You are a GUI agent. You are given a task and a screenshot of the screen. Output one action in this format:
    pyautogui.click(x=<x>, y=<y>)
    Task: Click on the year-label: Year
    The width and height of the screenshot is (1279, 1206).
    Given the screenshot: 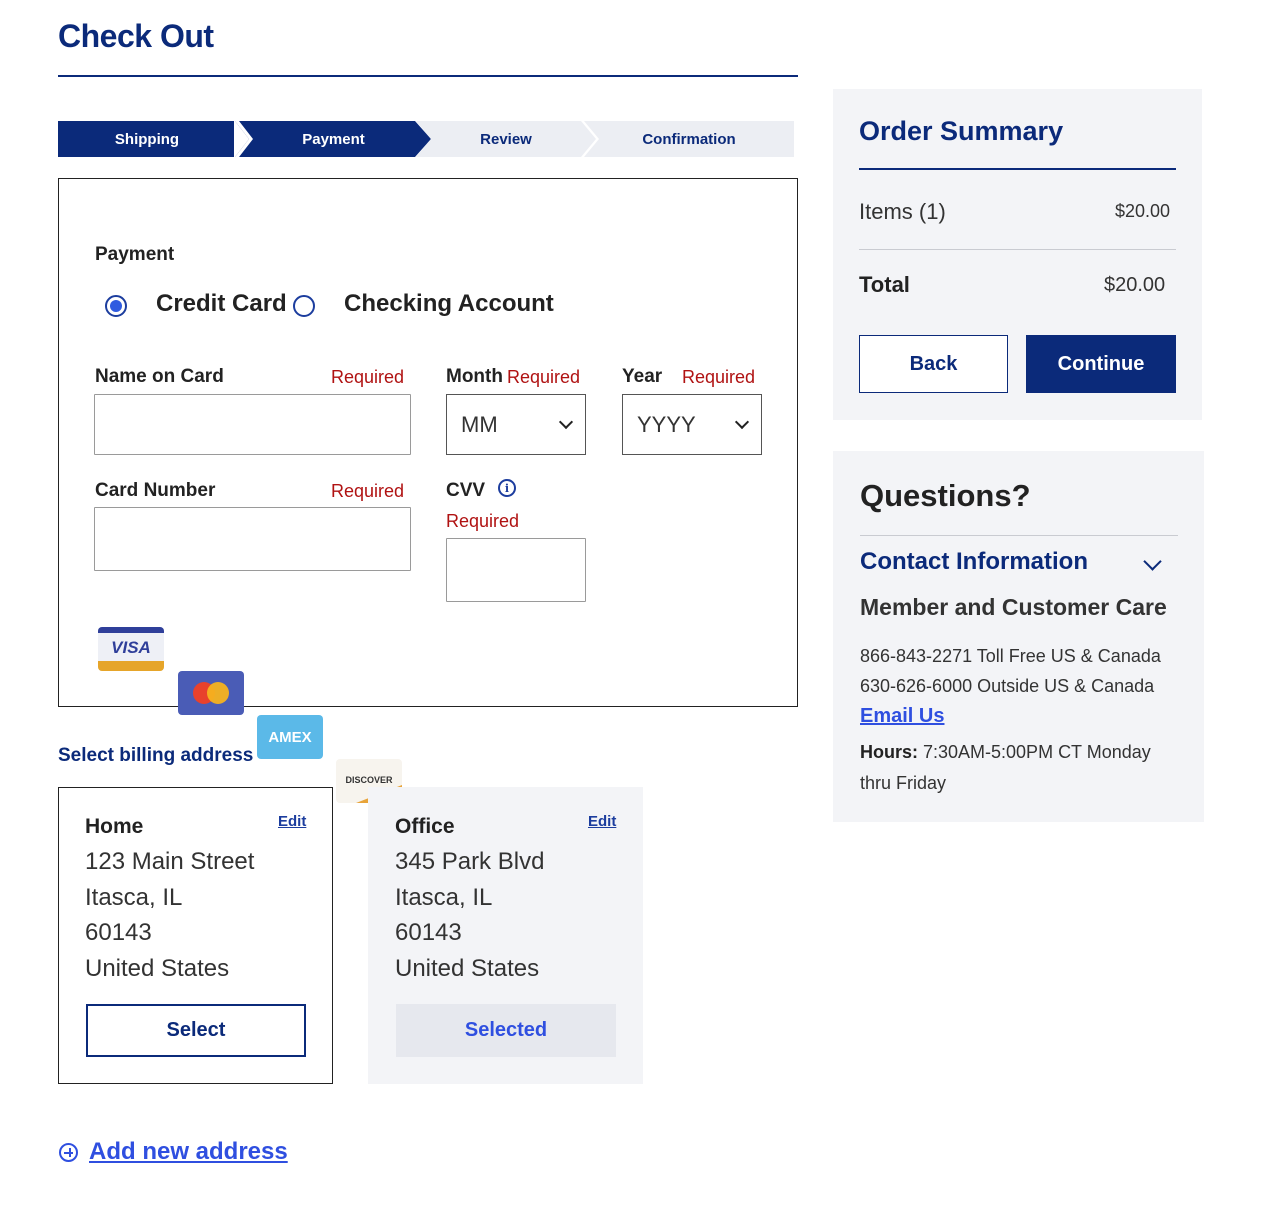 What is the action you would take?
    pyautogui.click(x=642, y=376)
    